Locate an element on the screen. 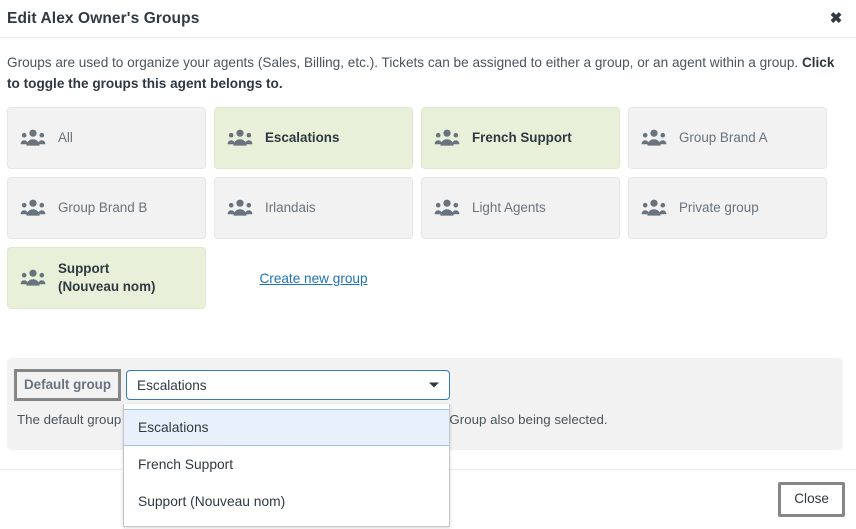 This screenshot has width=856, height=529. group-tile: Support (Nouveau nom) is located at coordinates (106, 278).